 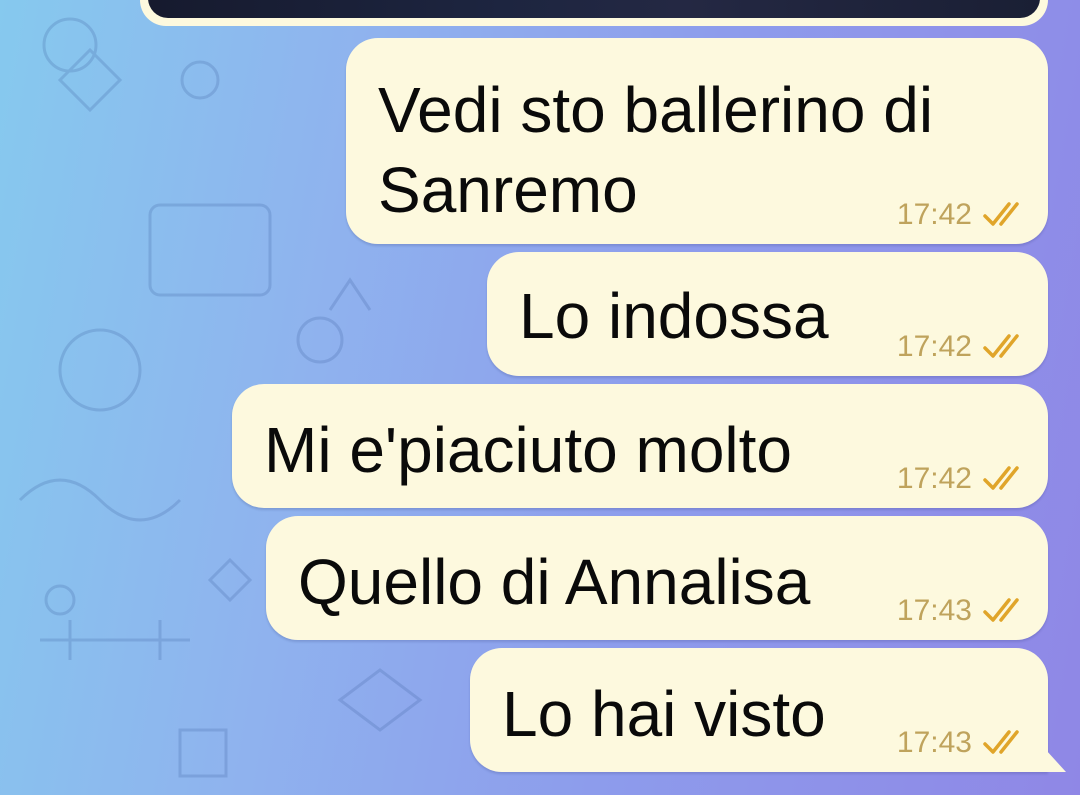 I want to click on outgoing-message: Quello di Annalisa 17:43, so click(x=657, y=578).